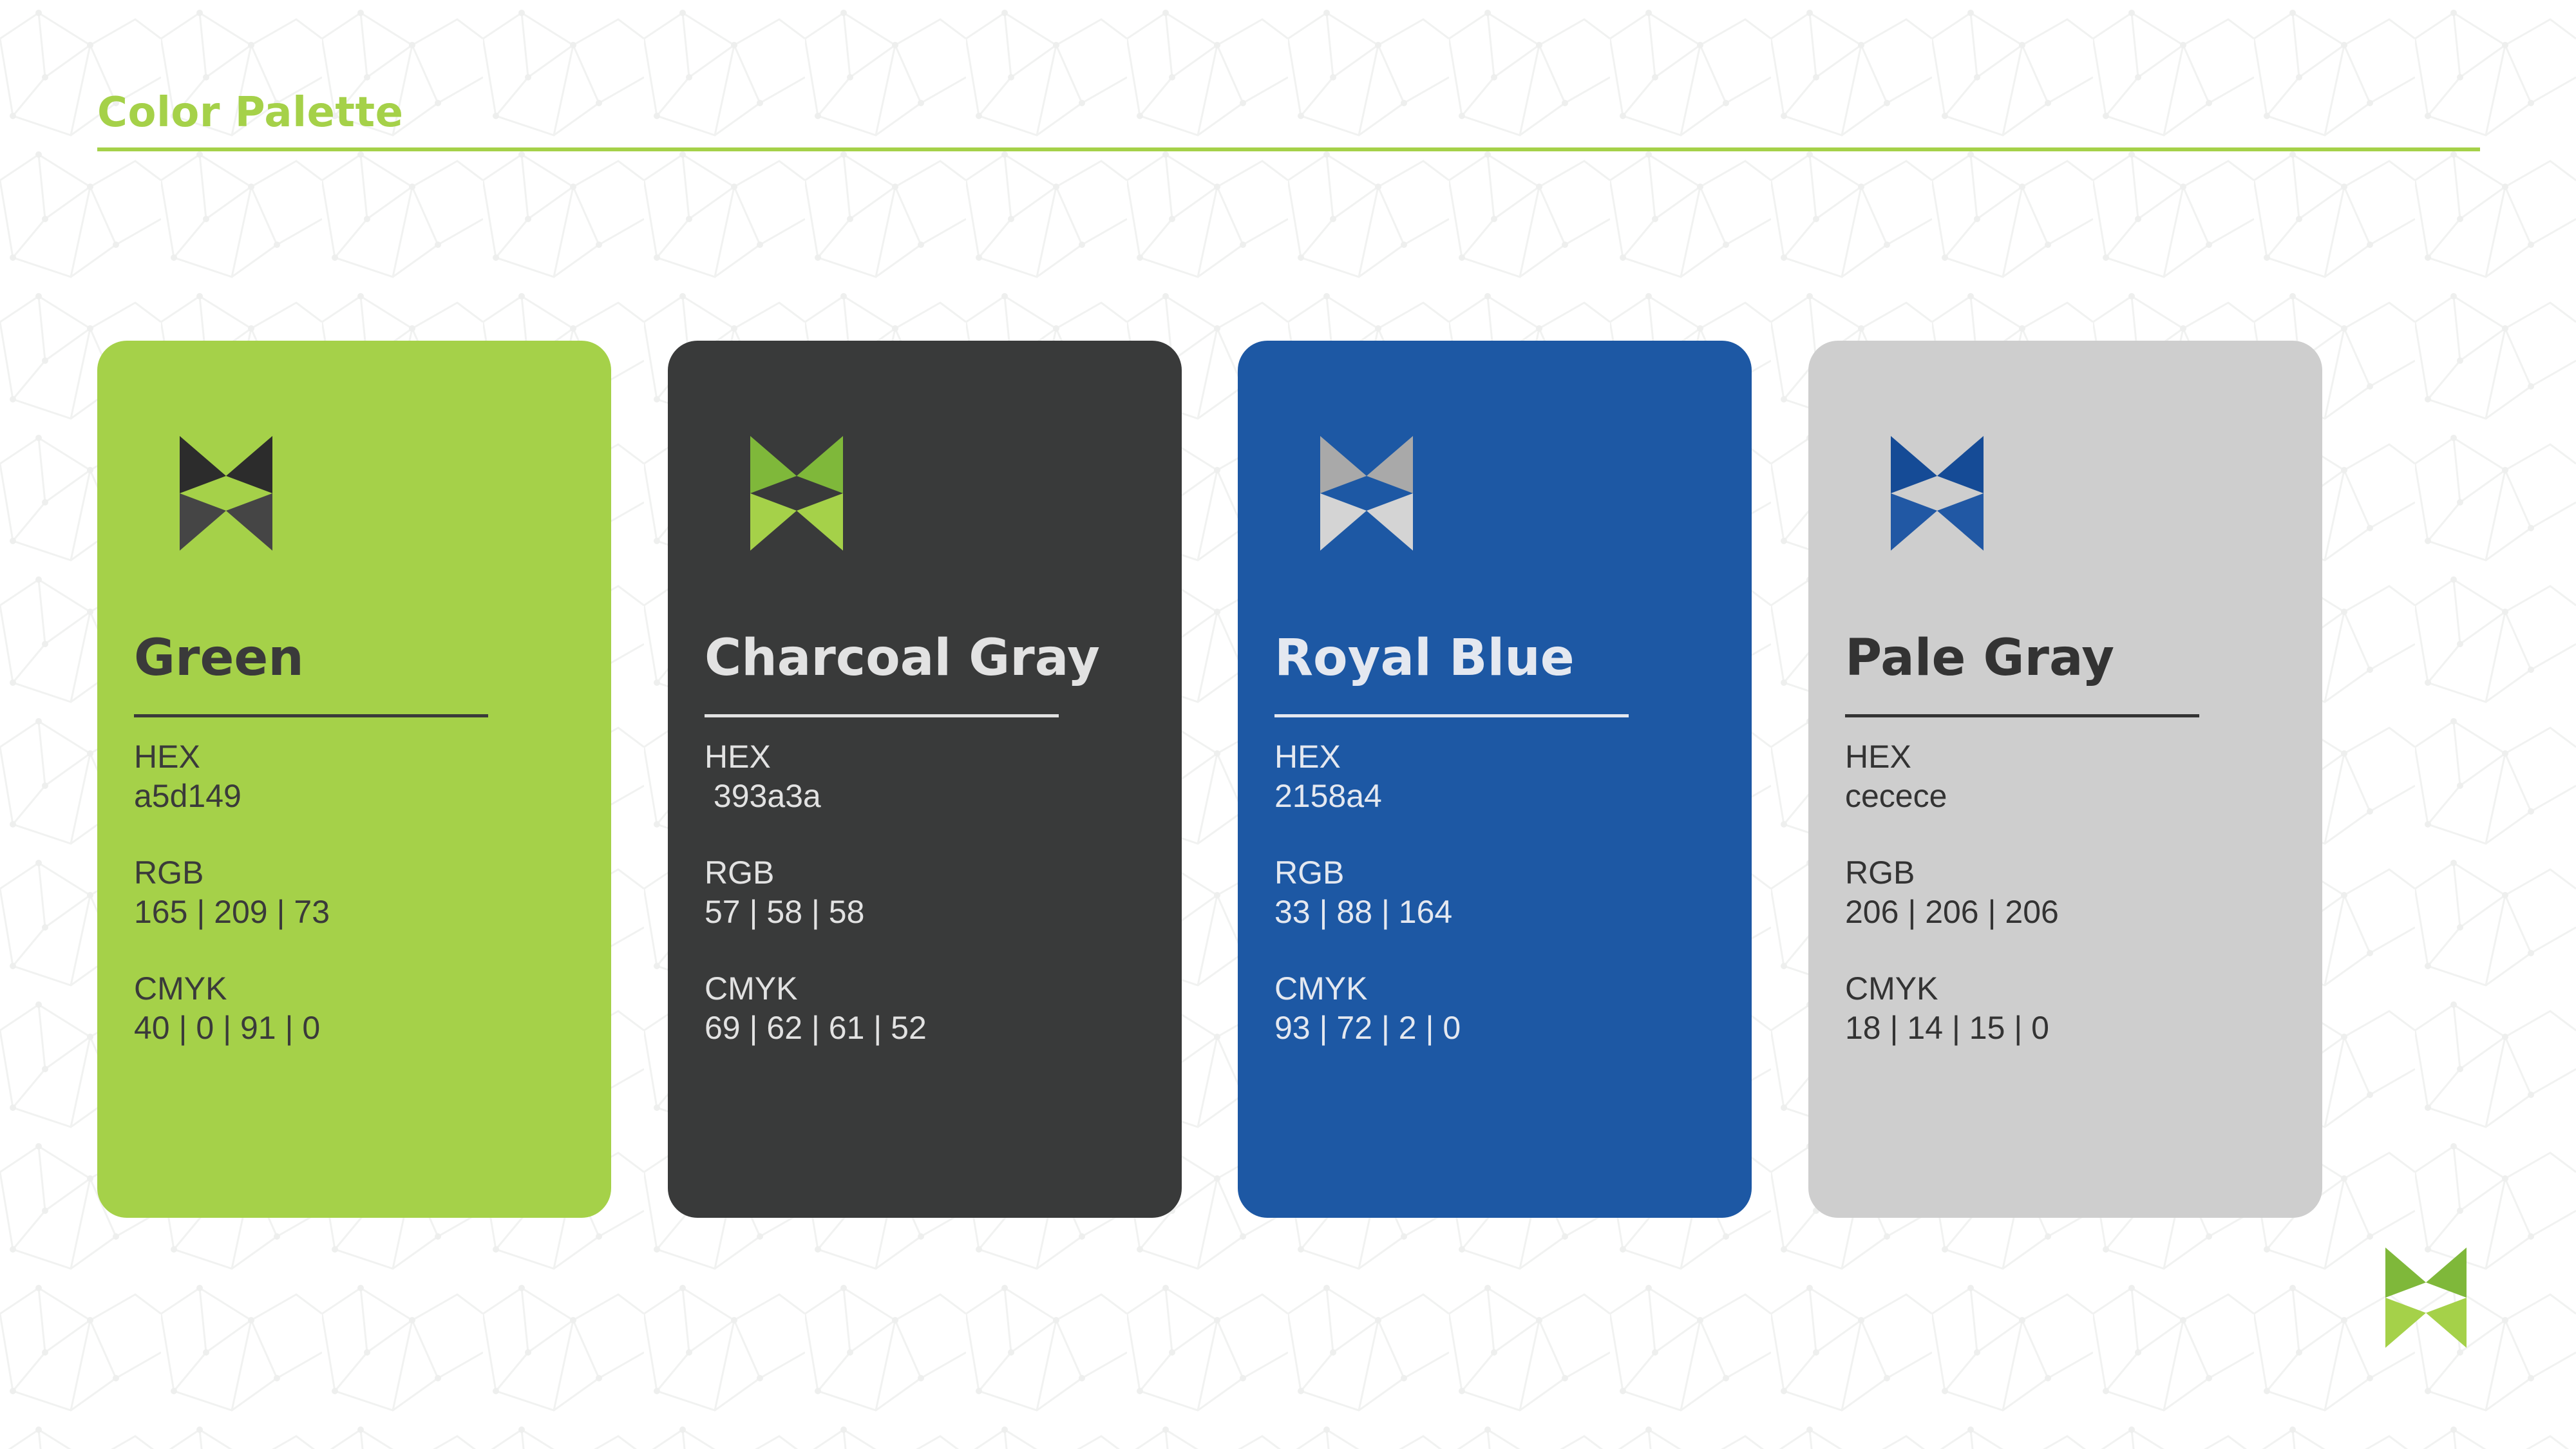  What do you see at coordinates (227, 1028) in the screenshot?
I see `cmyk-value: 40 | 0 | 91 | 0` at bounding box center [227, 1028].